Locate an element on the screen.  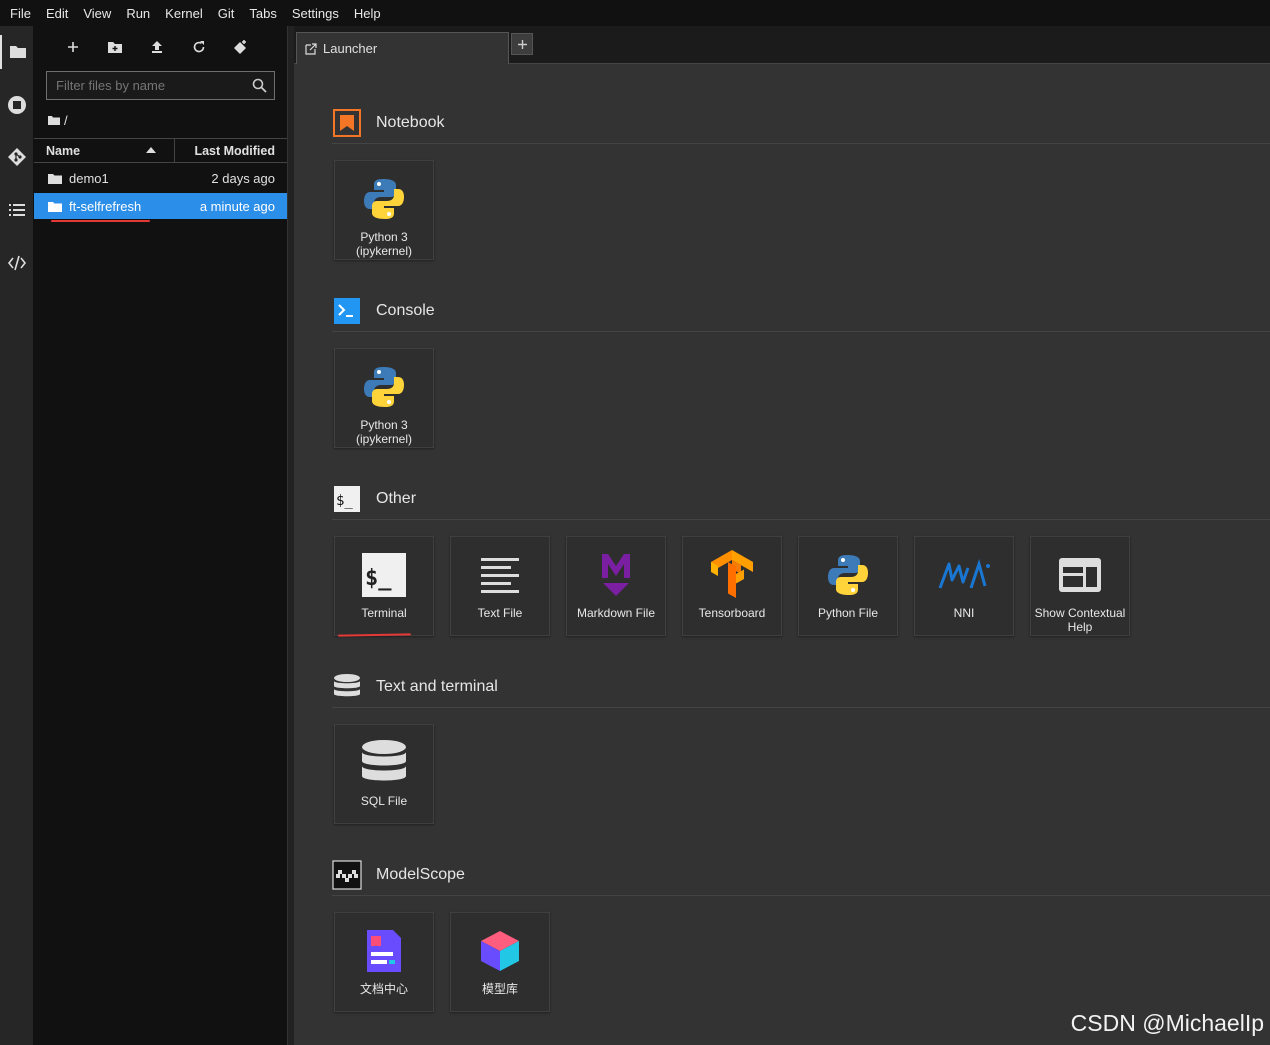
plus-icon is located at coordinates (522, 44).